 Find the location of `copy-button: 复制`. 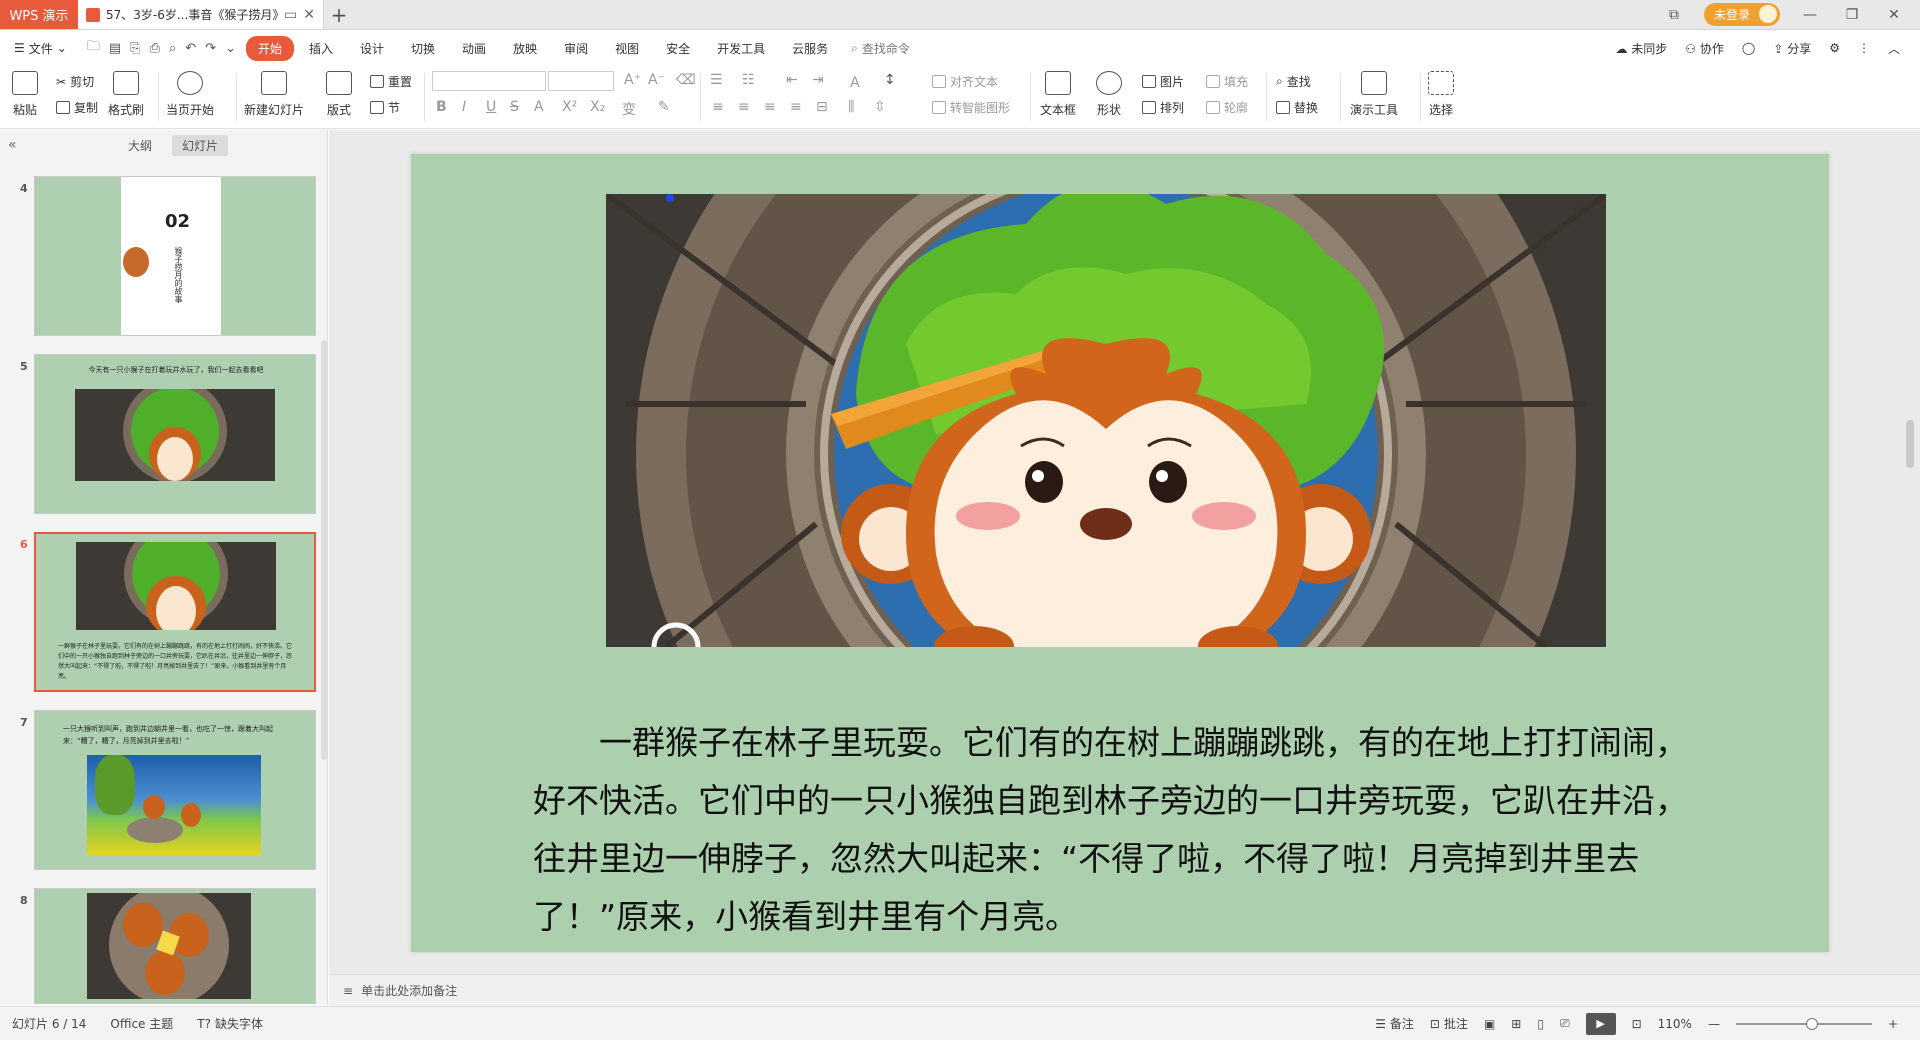

copy-button: 复制 is located at coordinates (77, 107).